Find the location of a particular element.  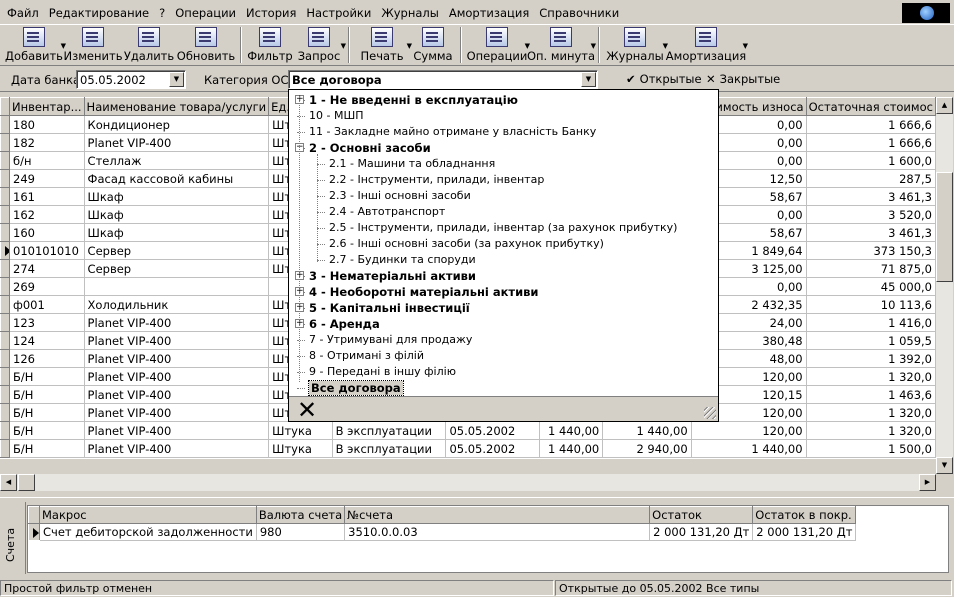

table-cell: 182 is located at coordinates (47, 142).